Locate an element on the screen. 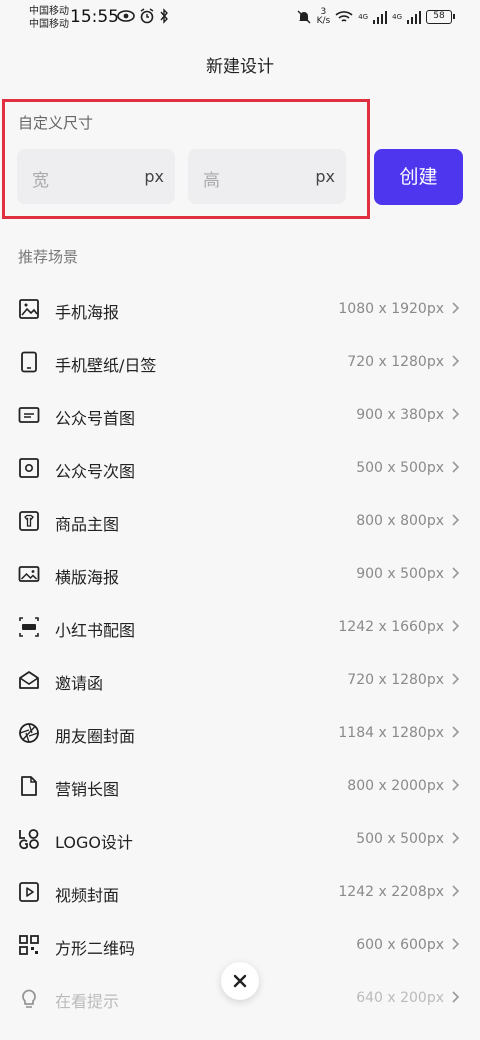  recommended-label: 推荐场景 is located at coordinates (48, 257).